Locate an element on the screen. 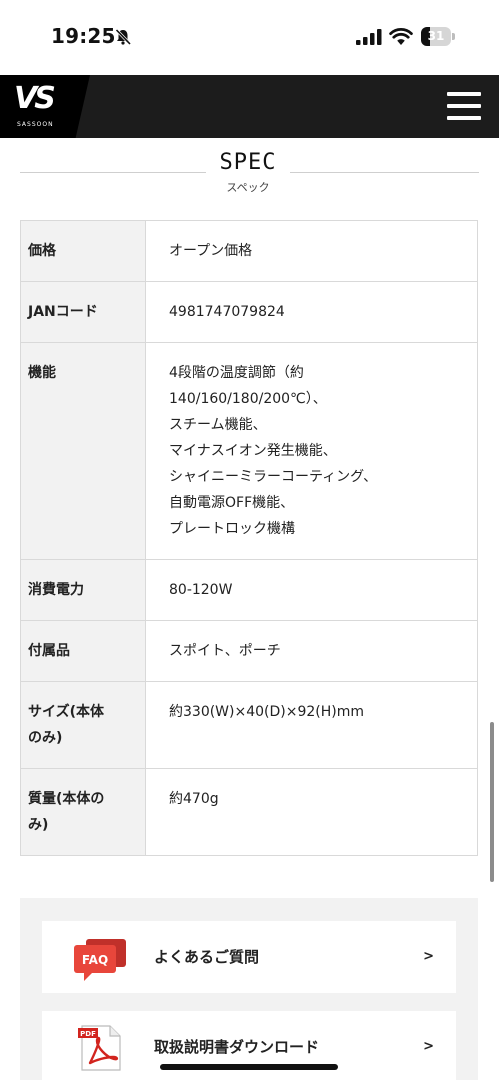 This screenshot has width=499, height=1080. spec-value: 4981747079824 is located at coordinates (311, 312).